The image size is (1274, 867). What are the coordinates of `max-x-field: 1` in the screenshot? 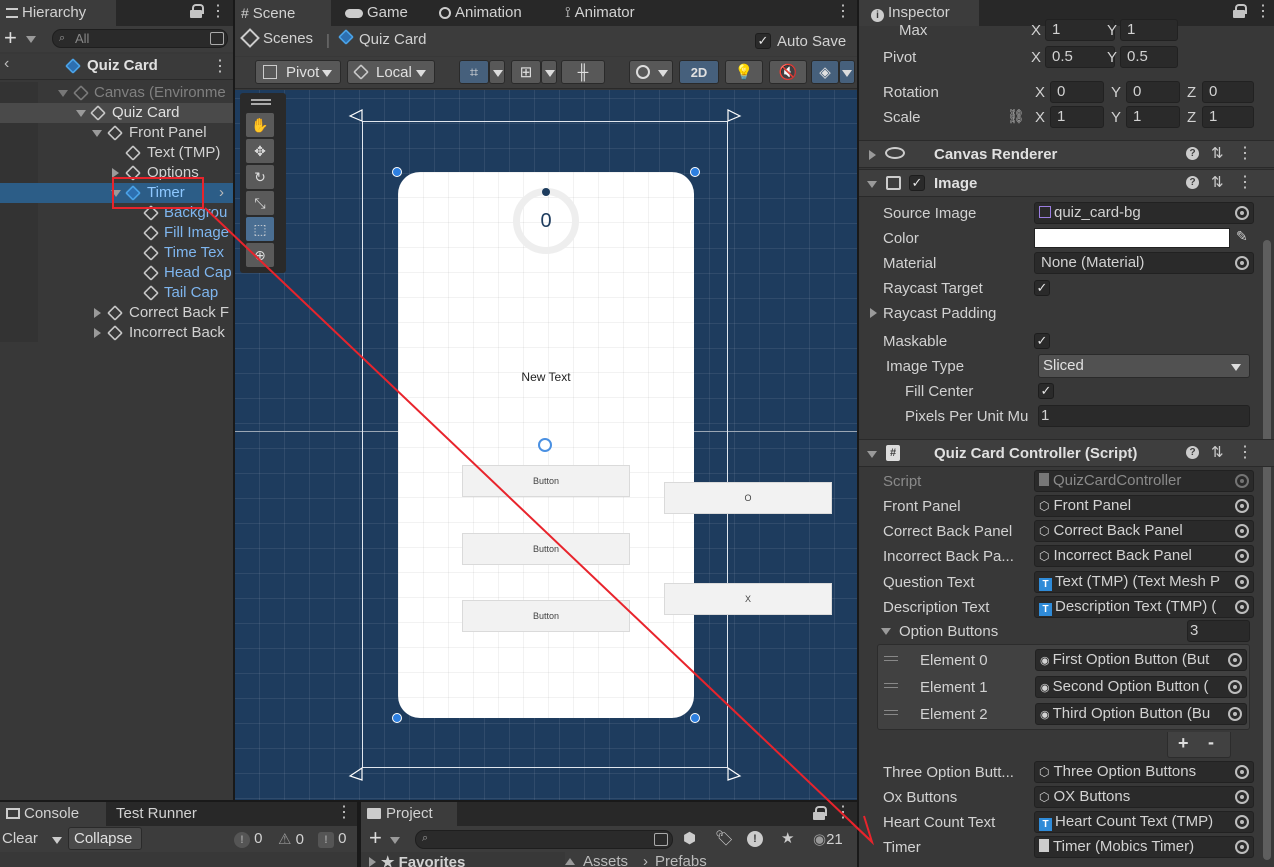 It's located at (1080, 30).